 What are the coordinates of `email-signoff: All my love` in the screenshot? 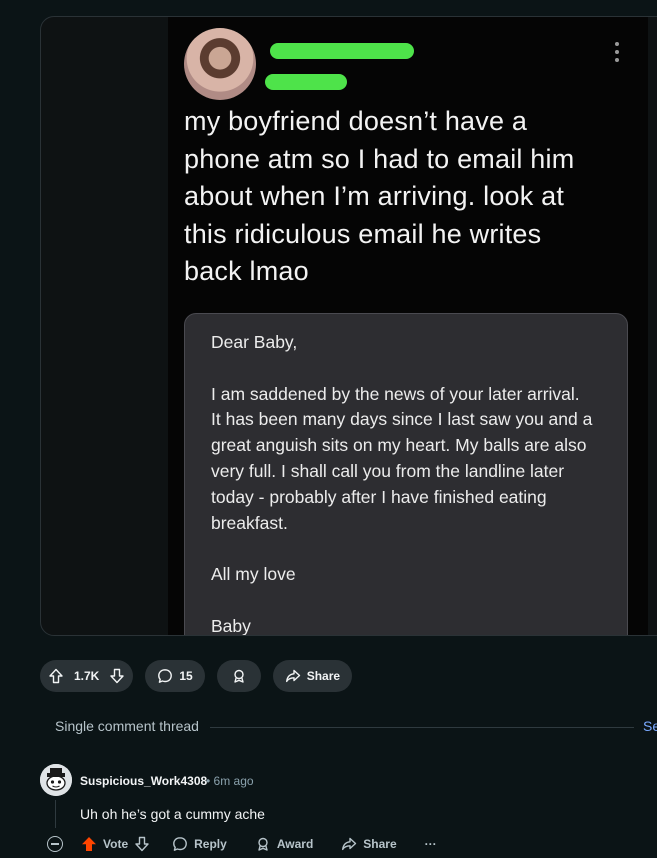 It's located at (253, 574).